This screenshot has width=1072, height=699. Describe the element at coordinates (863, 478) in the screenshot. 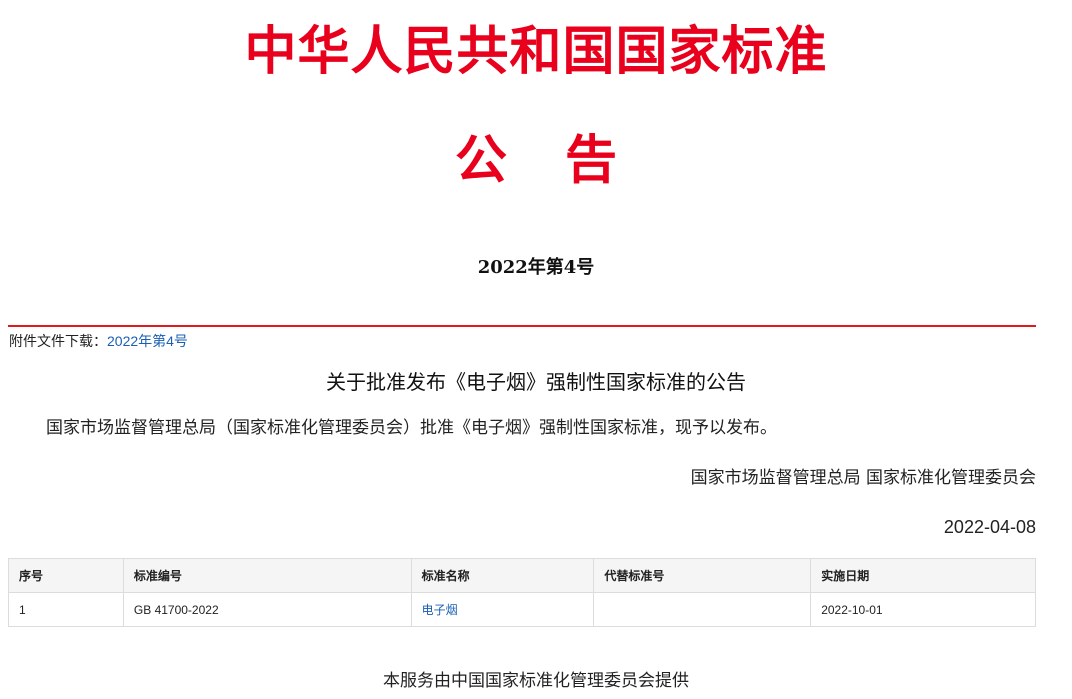

I see `notice-signer: 国家市场监督管理总局 国家标准化管理委员会` at that location.